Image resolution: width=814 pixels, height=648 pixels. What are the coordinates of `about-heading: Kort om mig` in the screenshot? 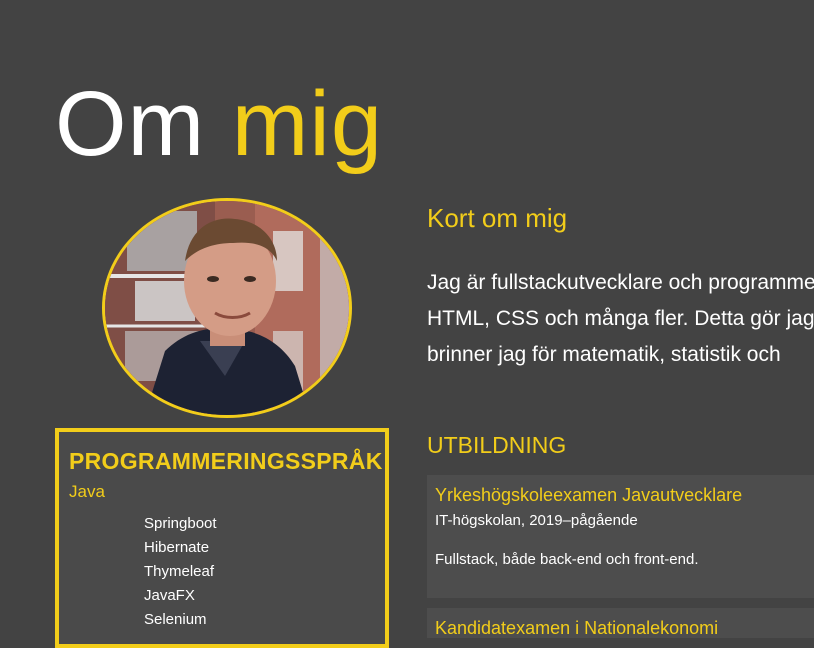 It's located at (497, 218).